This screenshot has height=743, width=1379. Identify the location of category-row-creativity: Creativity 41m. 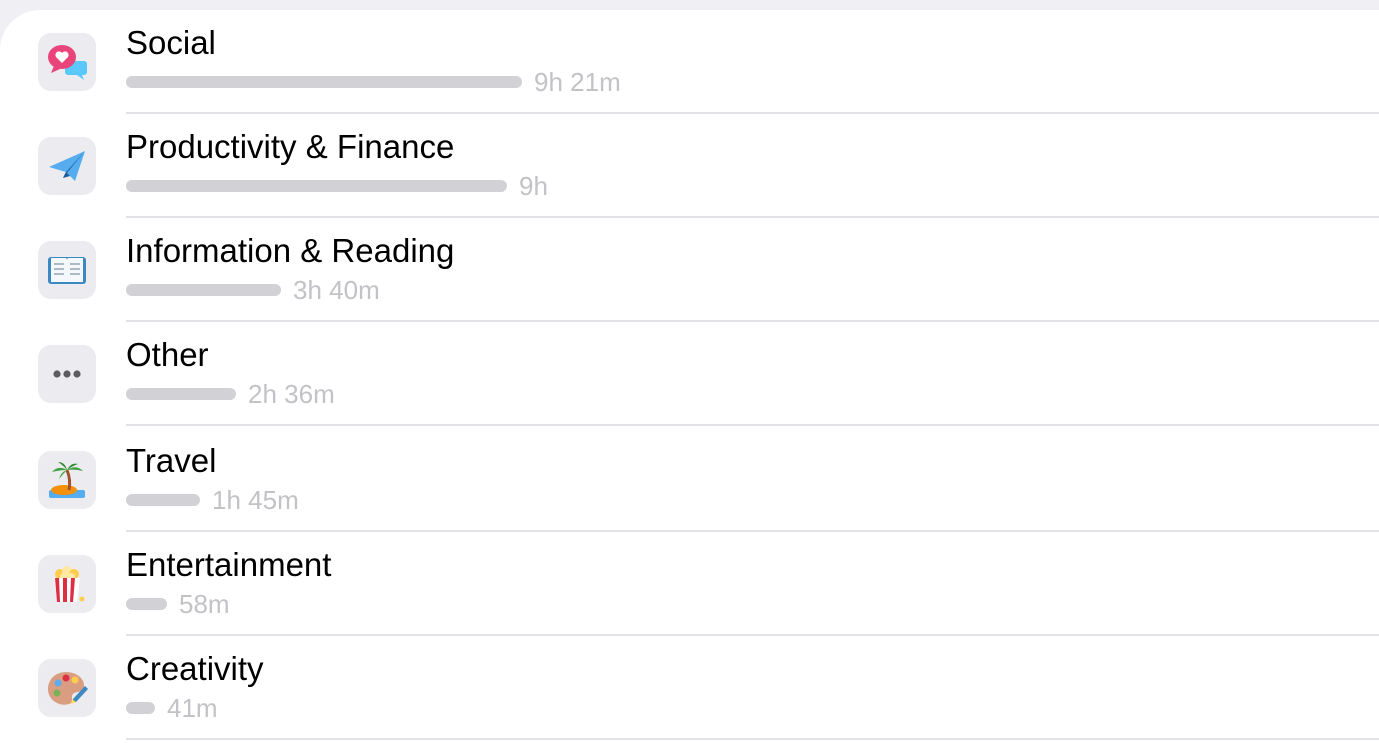
(689, 688).